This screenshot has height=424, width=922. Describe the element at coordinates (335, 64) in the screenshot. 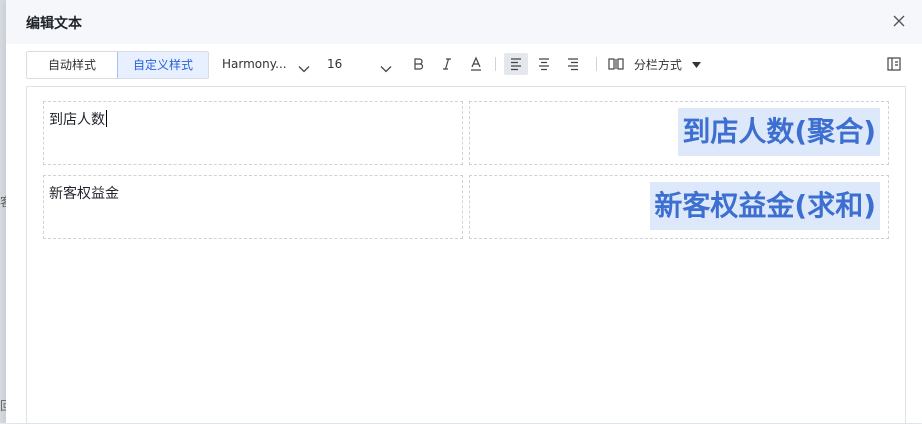

I see `font-size-value: 16` at that location.